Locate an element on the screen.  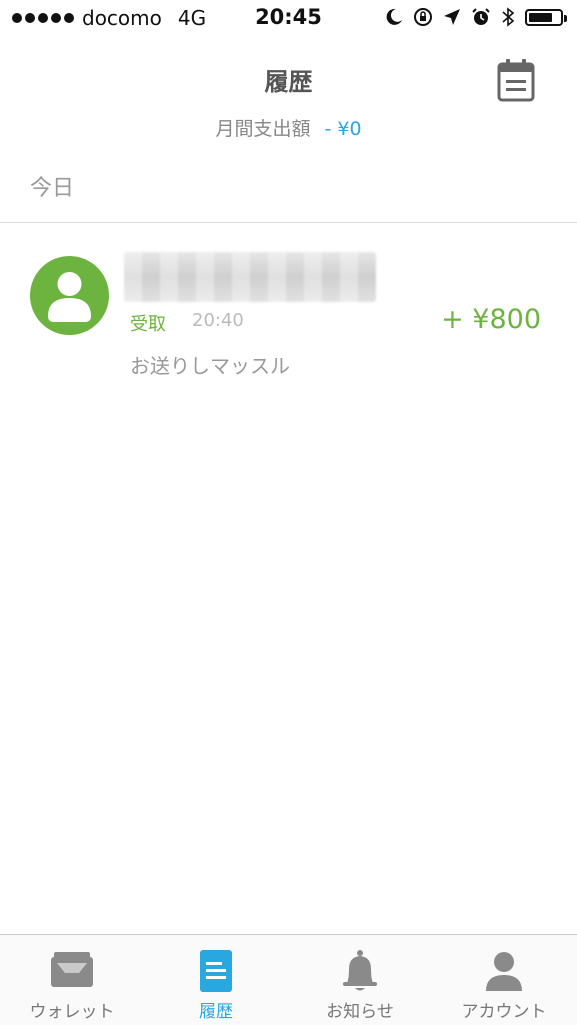
divider is located at coordinates (288, 222).